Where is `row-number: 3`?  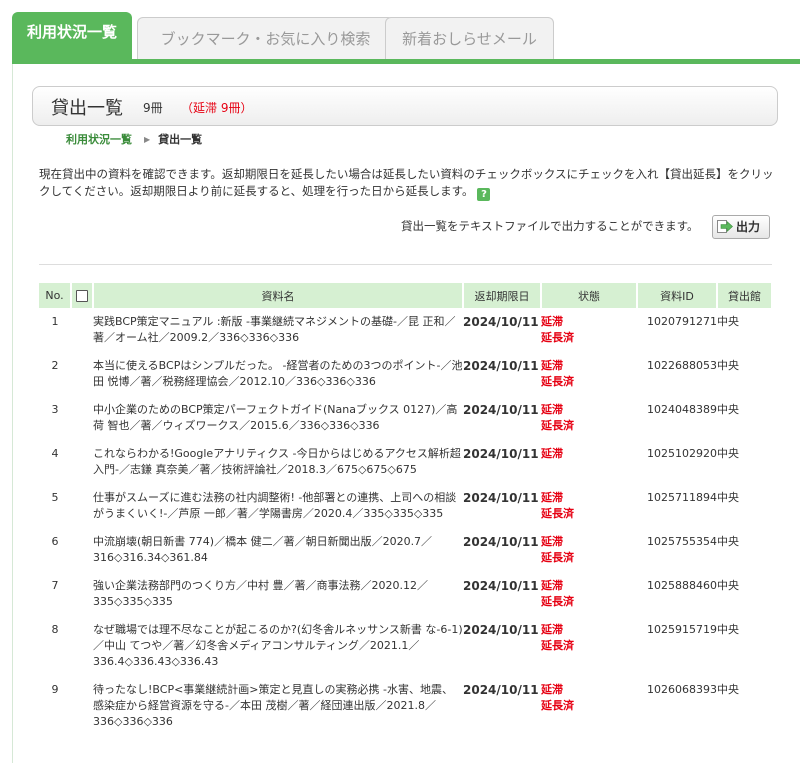
row-number: 3 is located at coordinates (55, 409).